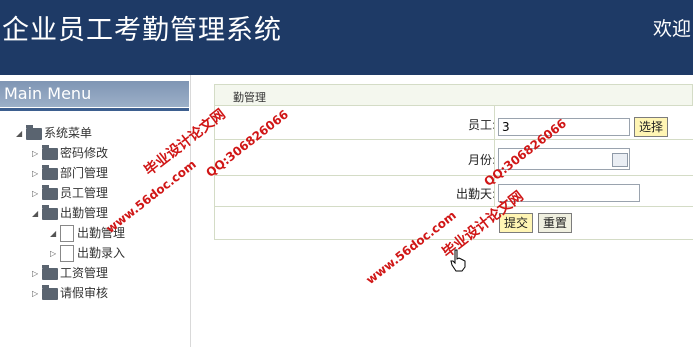  I want to click on calendar-icon, so click(620, 160).